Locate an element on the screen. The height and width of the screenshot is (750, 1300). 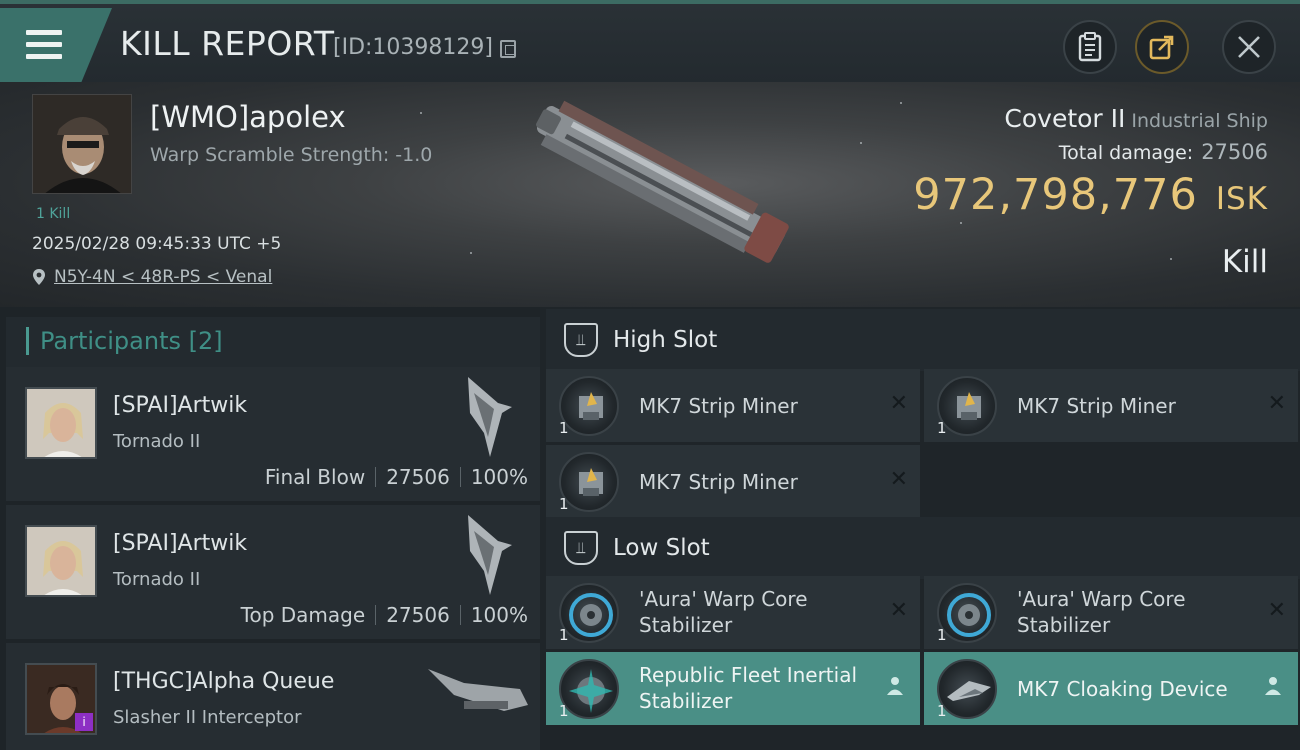
module-name: MK7 Cloaking Device is located at coordinates (1122, 689).